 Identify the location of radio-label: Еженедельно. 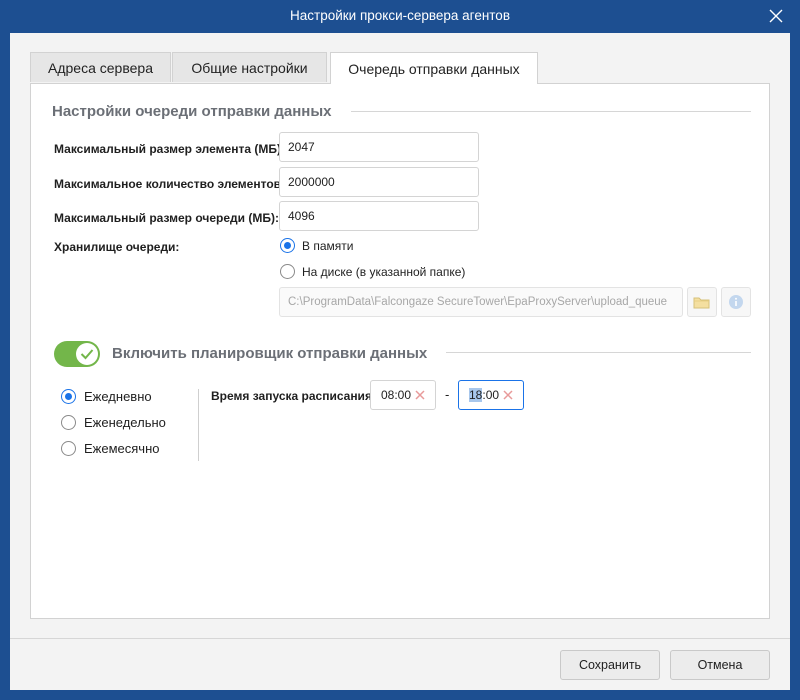
(125, 422).